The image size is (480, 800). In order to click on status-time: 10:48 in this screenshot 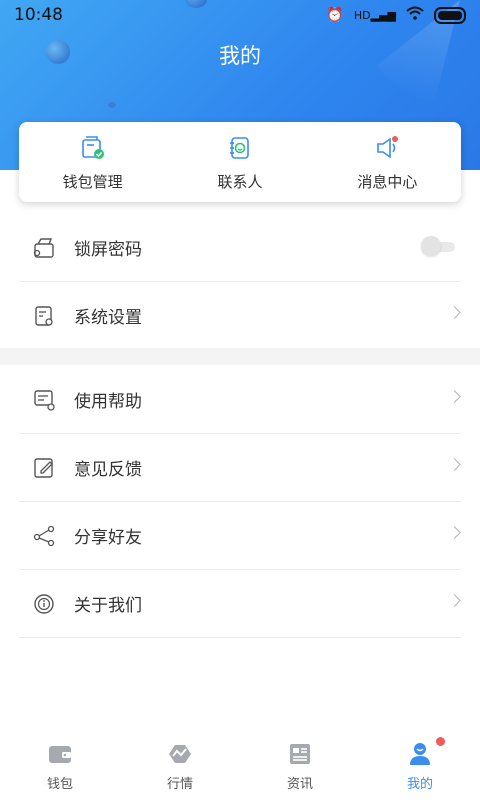, I will do `click(38, 15)`.